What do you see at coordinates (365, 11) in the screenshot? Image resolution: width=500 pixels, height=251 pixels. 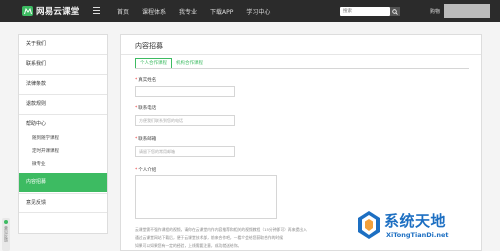 I see `search-input` at bounding box center [365, 11].